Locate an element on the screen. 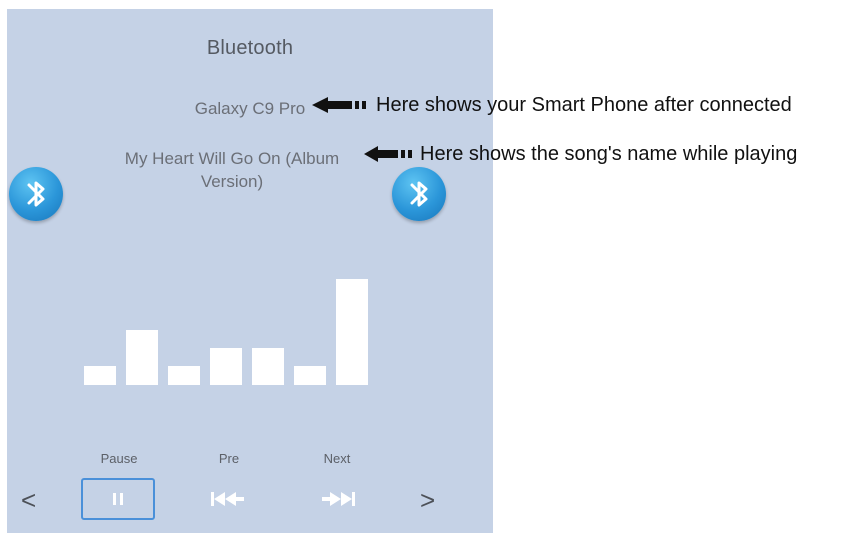 Image resolution: width=856 pixels, height=535 pixels. song-annotation-text: Here shows the song's name while playing is located at coordinates (609, 153).